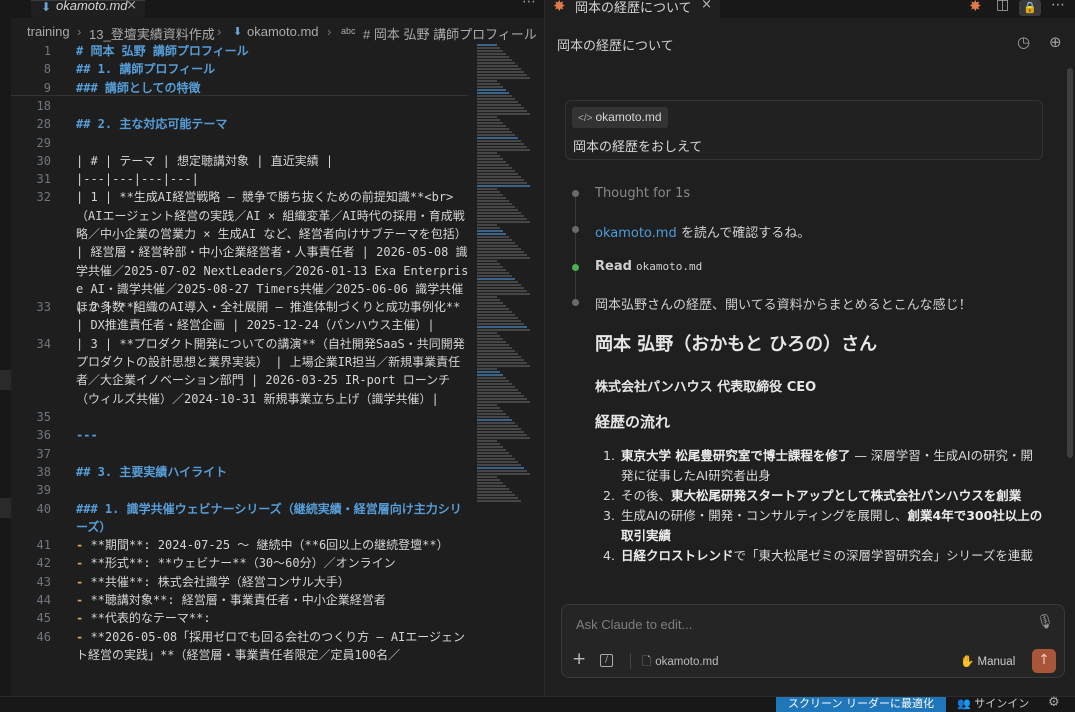 The image size is (1075, 712). I want to click on breadcrumb-item-folder: 13_登壇実績資料作成, so click(152, 33).